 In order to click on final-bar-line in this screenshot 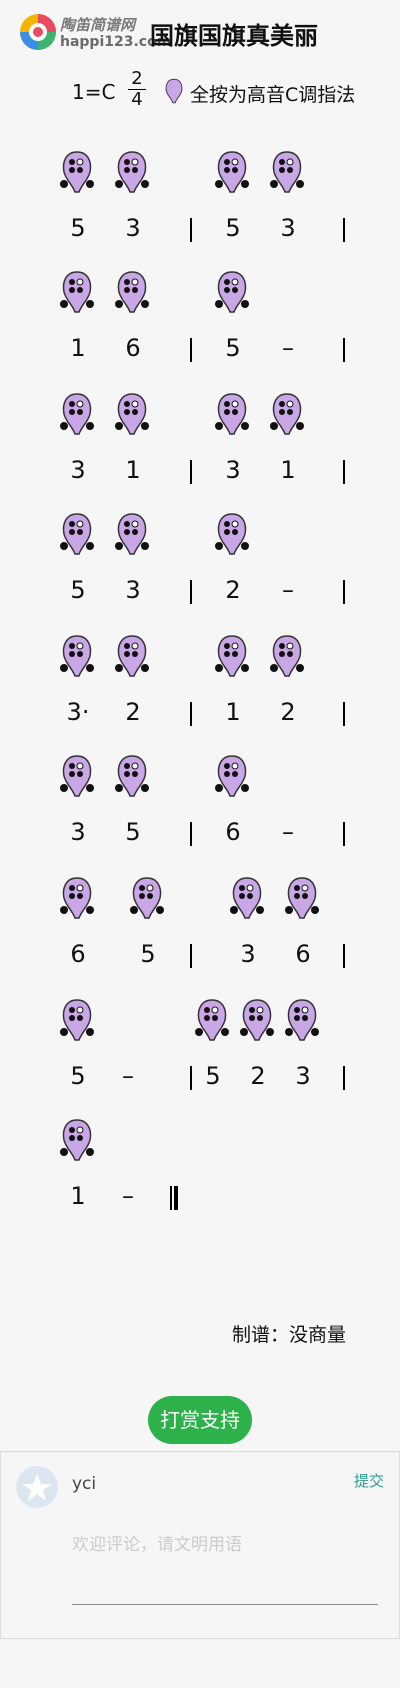, I will do `click(176, 1198)`.